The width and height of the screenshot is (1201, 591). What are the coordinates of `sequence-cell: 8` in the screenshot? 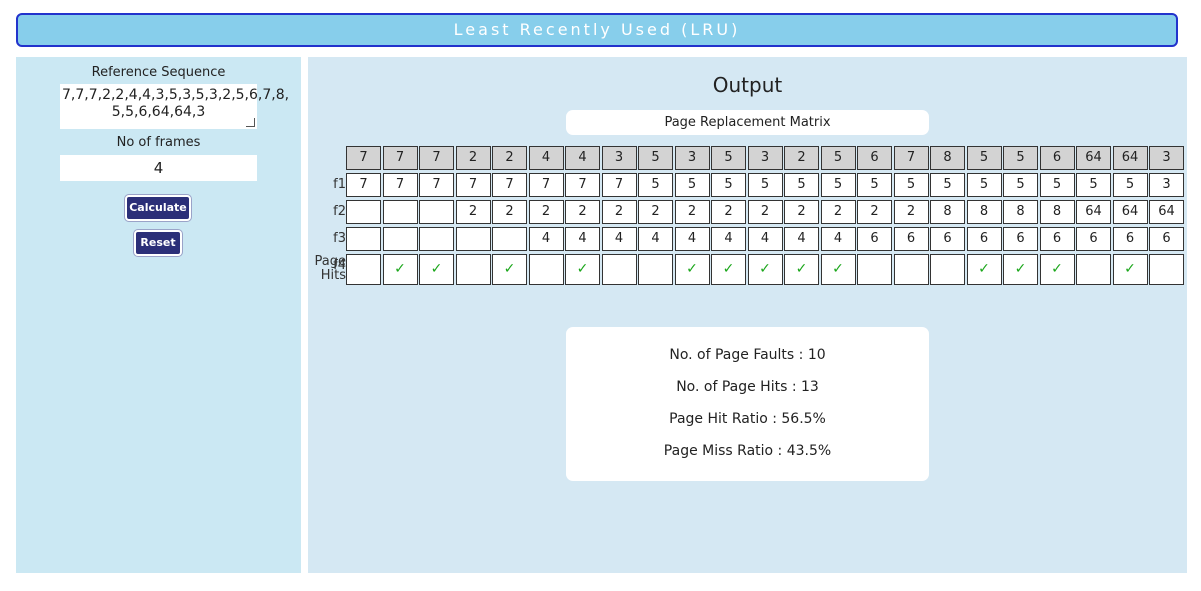 It's located at (947, 158).